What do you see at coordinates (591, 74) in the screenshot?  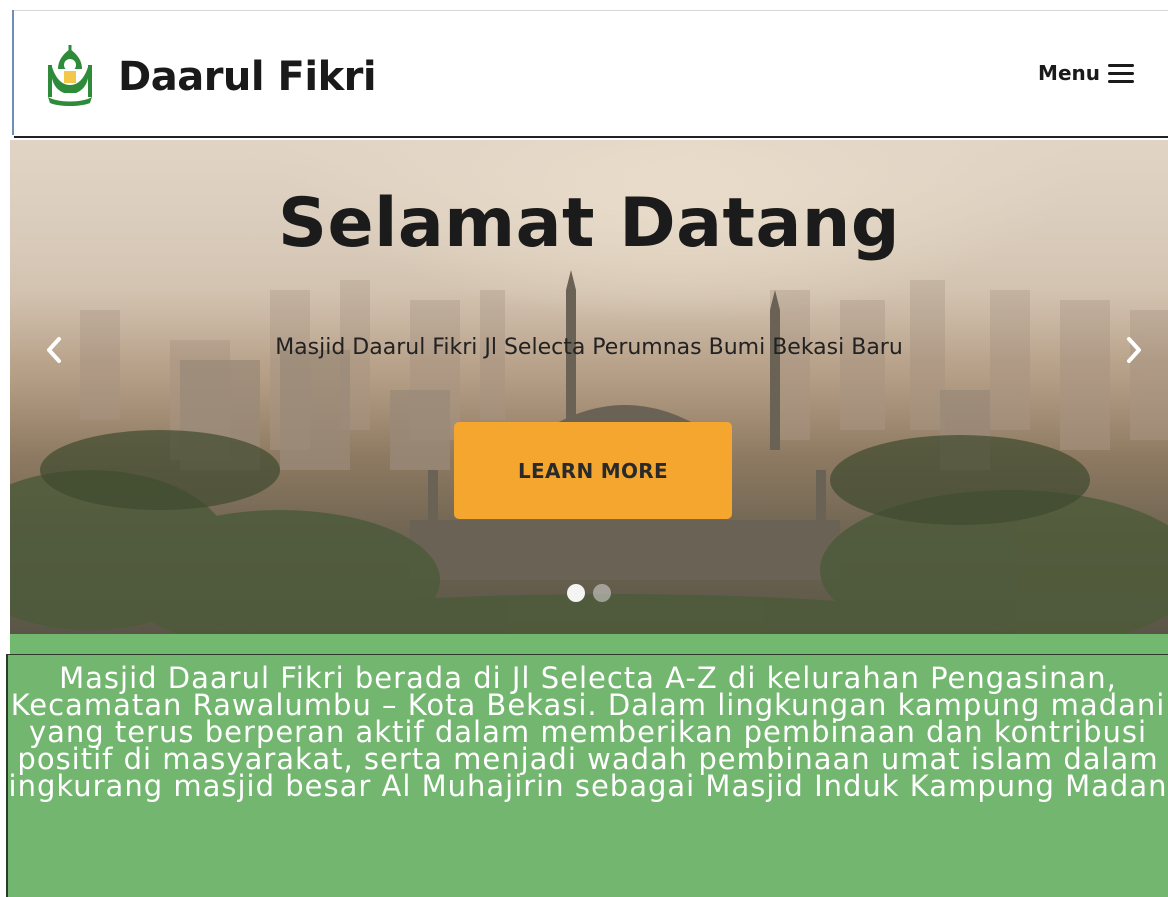 I see `navbar: Daarul Fikri Menu` at bounding box center [591, 74].